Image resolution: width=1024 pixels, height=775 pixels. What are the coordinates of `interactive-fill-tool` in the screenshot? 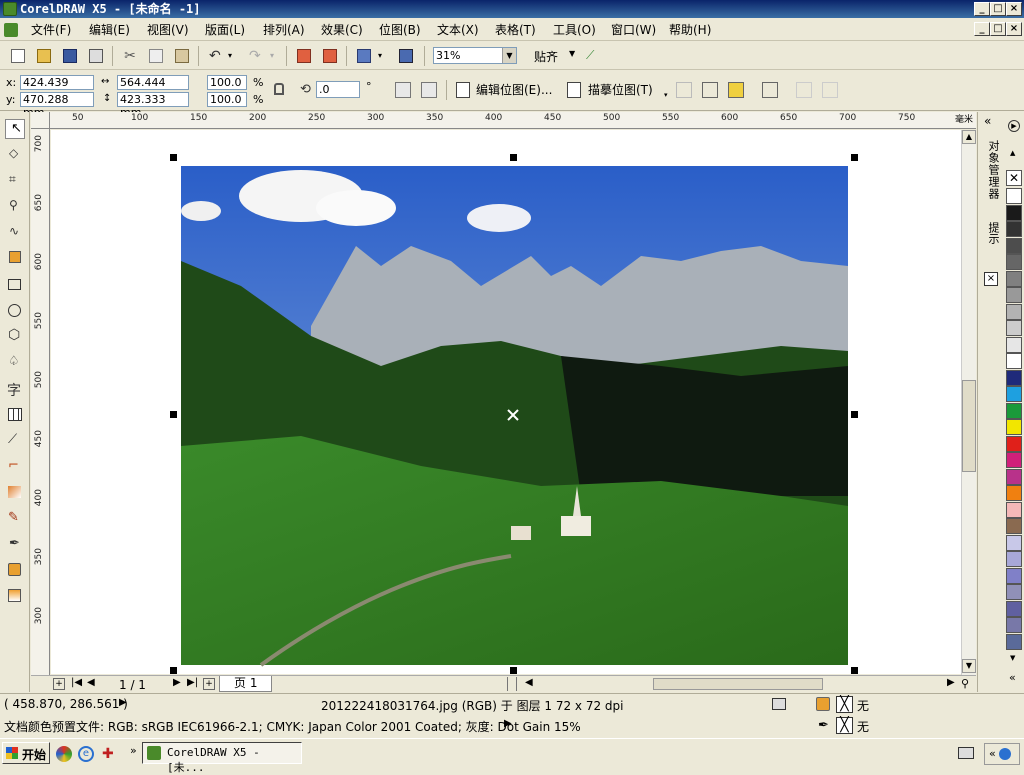 It's located at (15, 597).